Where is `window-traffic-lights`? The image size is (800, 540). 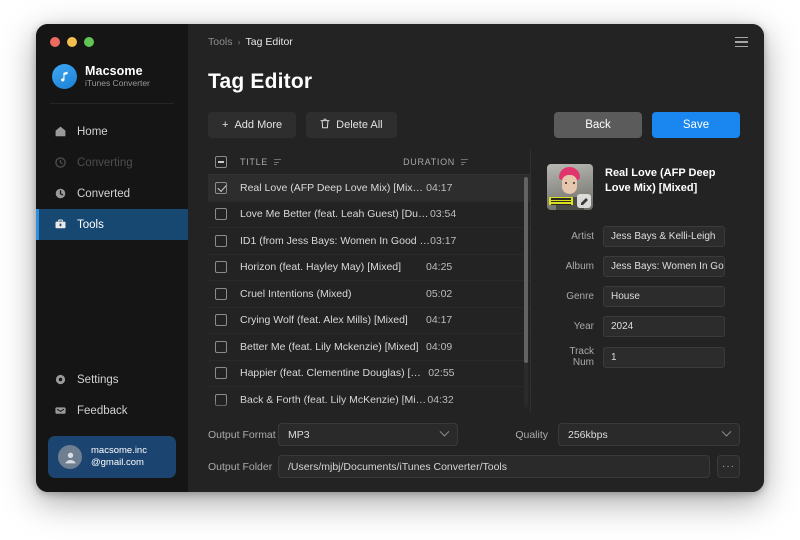
window-traffic-lights is located at coordinates (112, 35).